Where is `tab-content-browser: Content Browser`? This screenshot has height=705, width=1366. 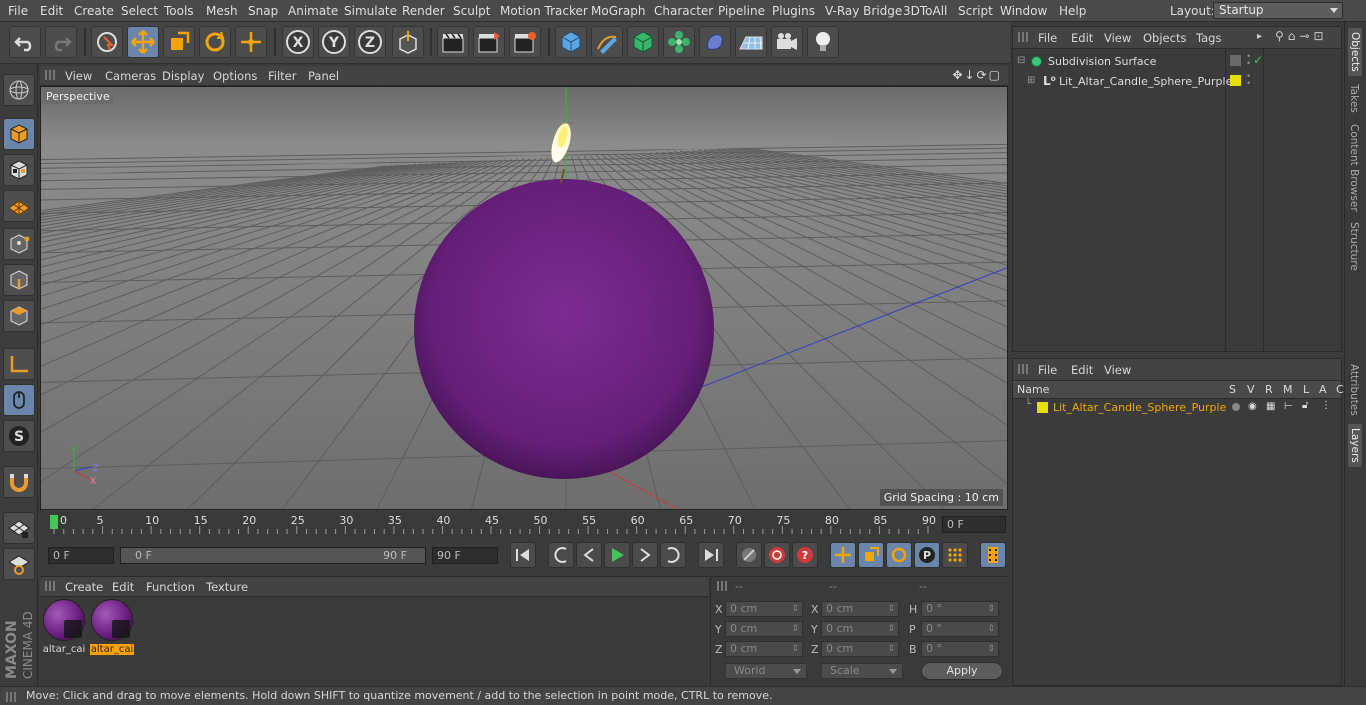
tab-content-browser: Content Browser is located at coordinates (1354, 168).